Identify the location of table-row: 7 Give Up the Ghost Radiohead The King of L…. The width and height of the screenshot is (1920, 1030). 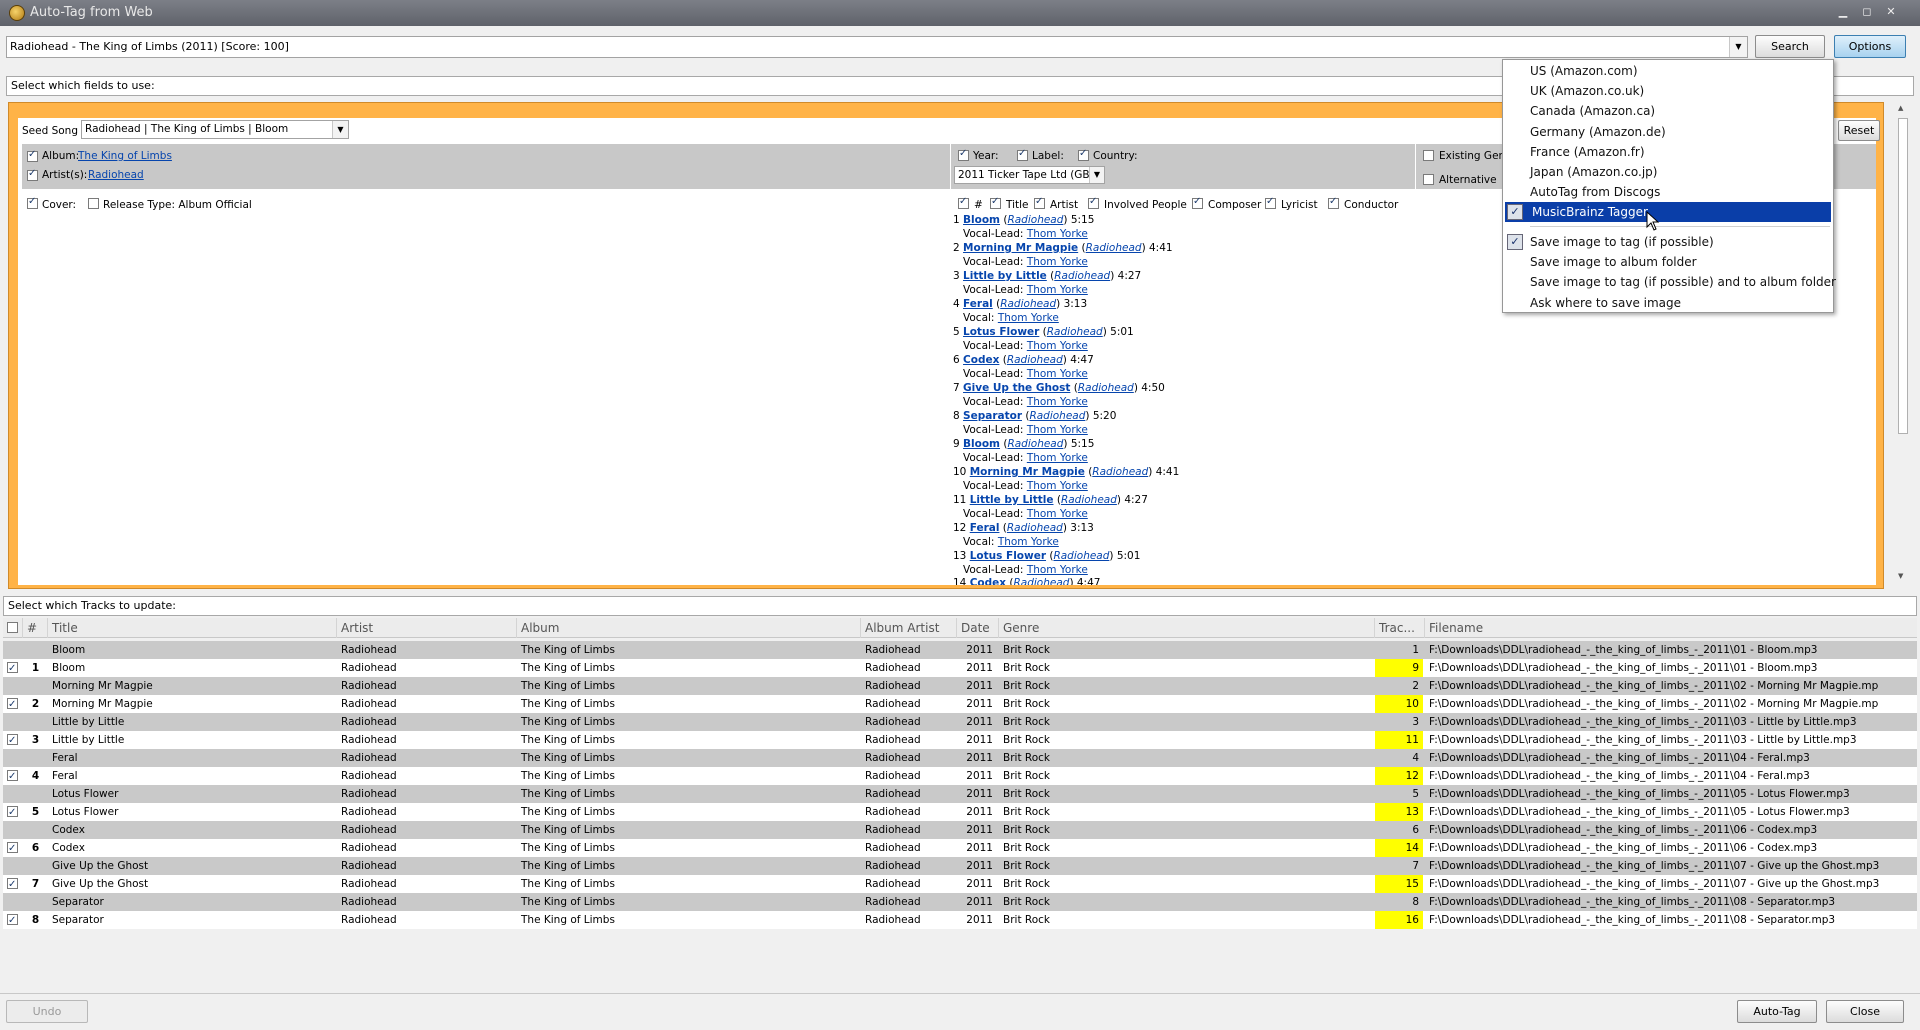
(960, 884).